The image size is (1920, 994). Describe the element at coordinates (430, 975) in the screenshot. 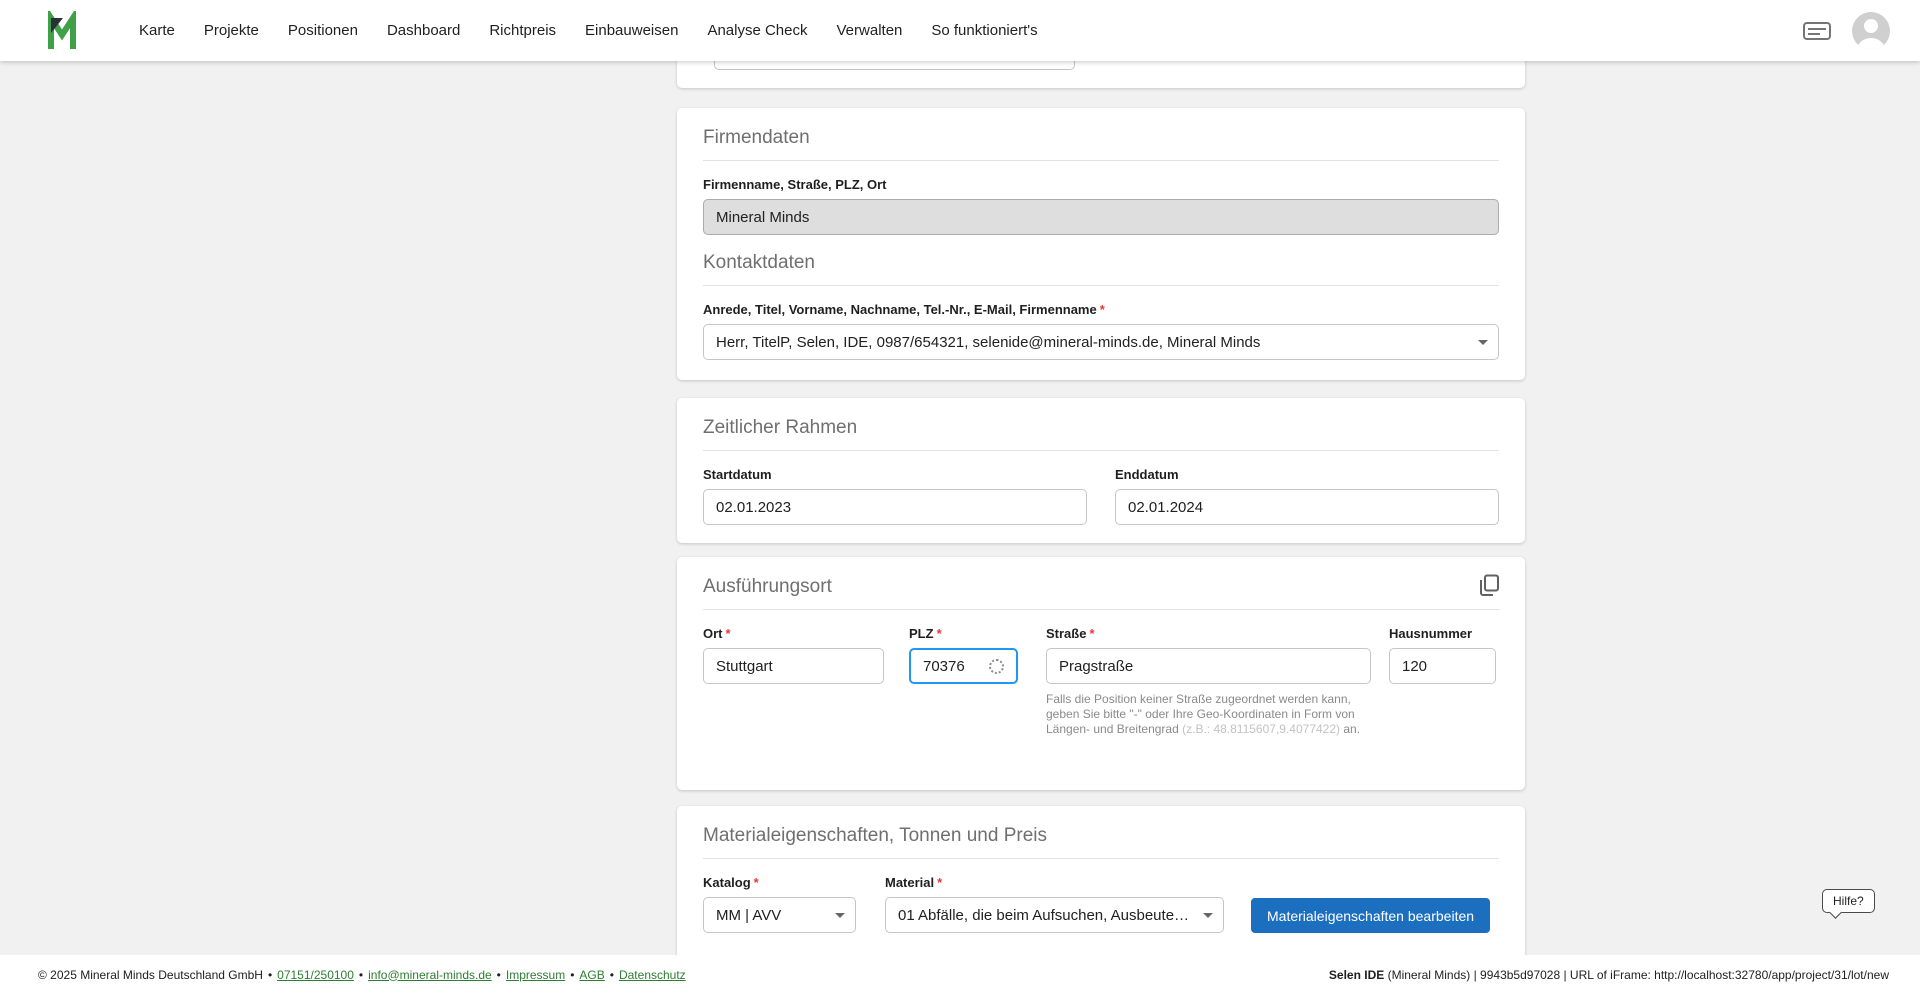

I see `footer-link-email: info@mineral-minds.de` at that location.